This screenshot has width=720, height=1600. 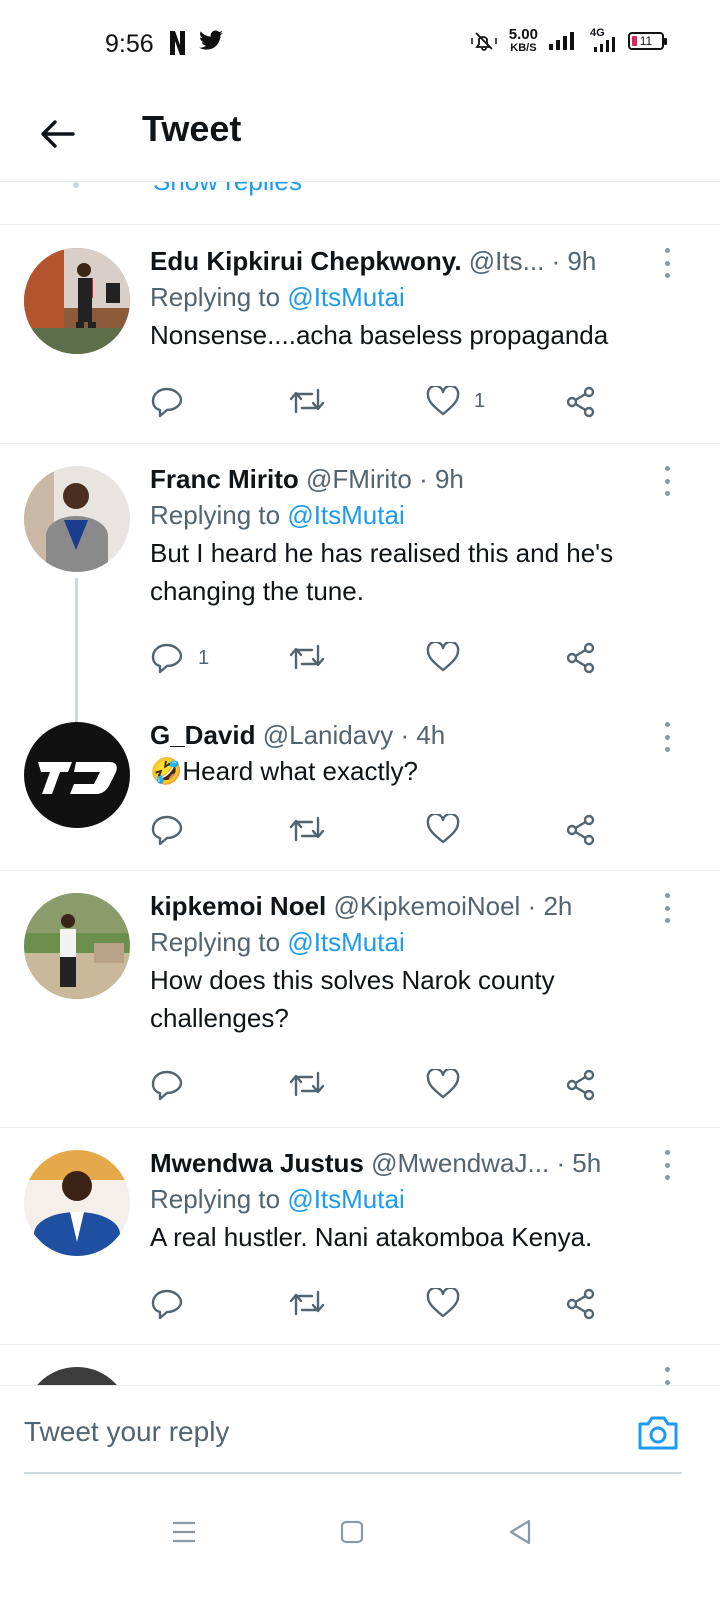 I want to click on like-button: 1, so click(x=455, y=401).